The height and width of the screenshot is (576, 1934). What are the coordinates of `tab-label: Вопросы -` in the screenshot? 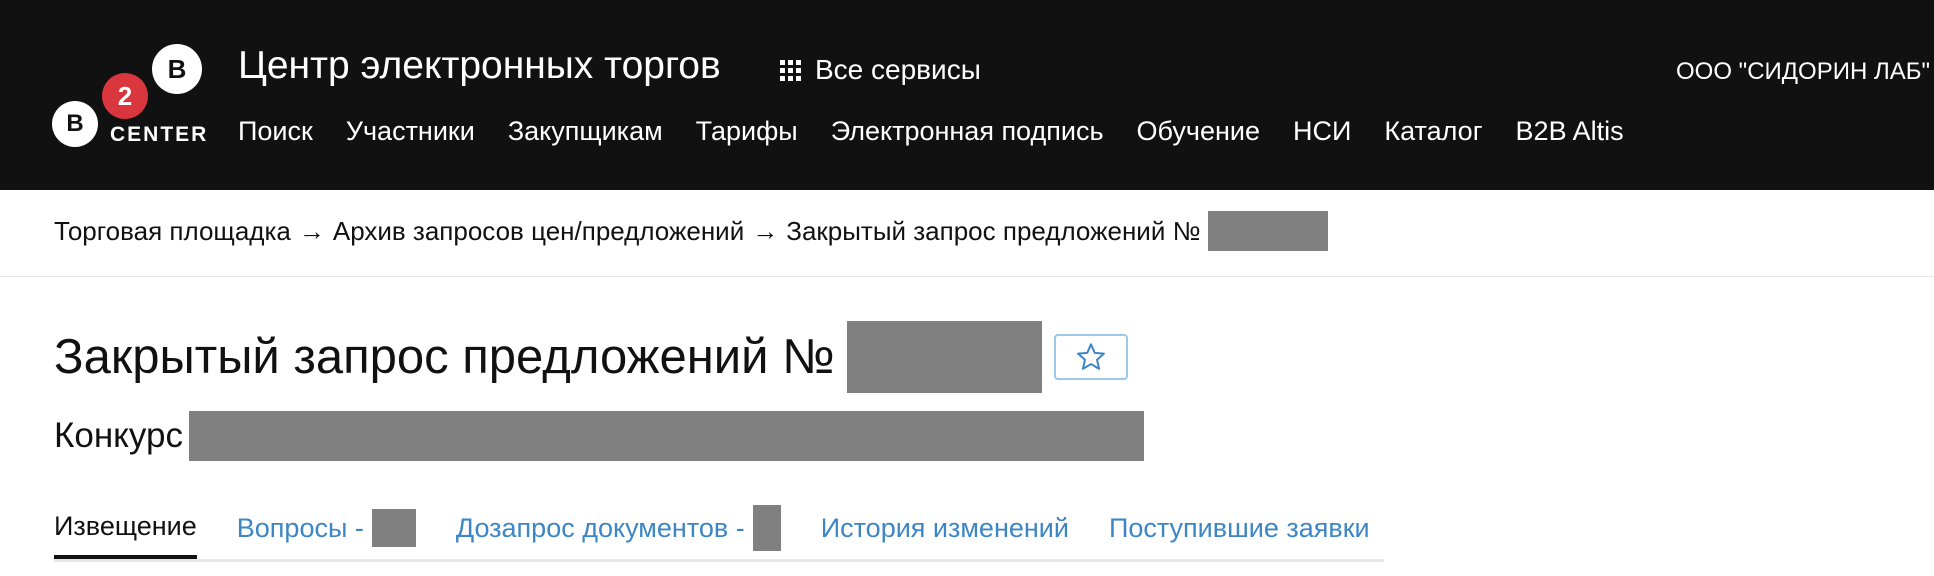 It's located at (300, 527).